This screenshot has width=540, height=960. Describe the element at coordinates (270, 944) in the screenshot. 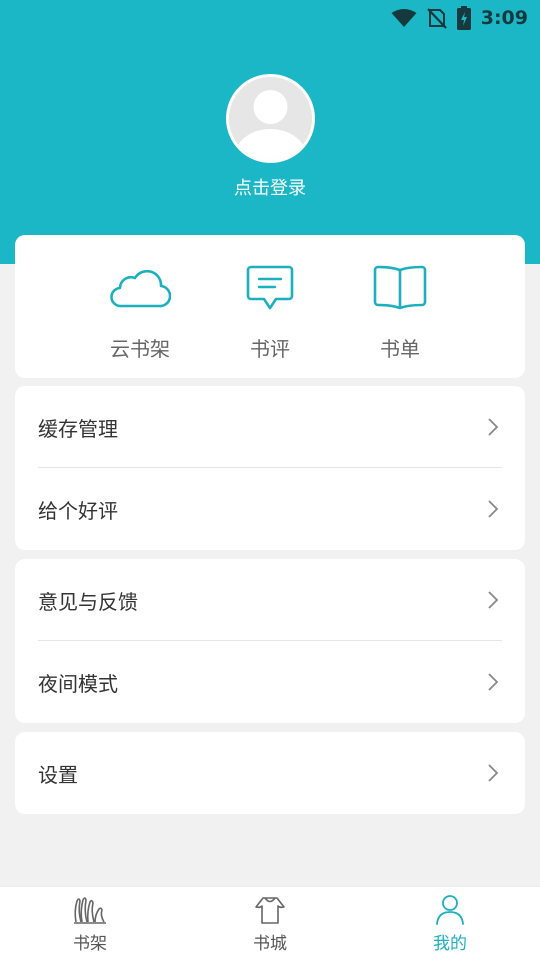

I see `tab-label: 书城` at that location.